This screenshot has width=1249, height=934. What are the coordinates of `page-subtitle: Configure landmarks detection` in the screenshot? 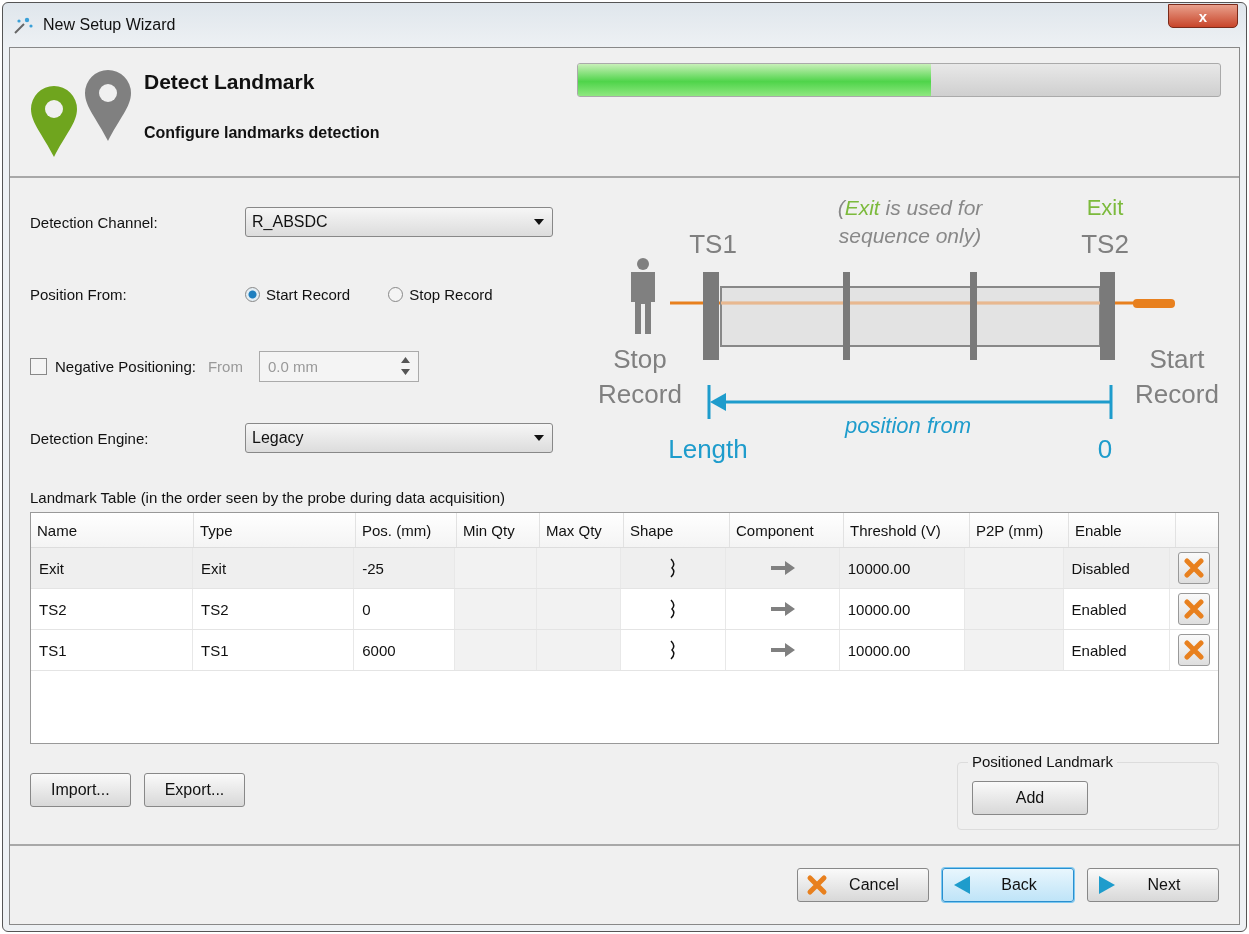 It's located at (262, 133).